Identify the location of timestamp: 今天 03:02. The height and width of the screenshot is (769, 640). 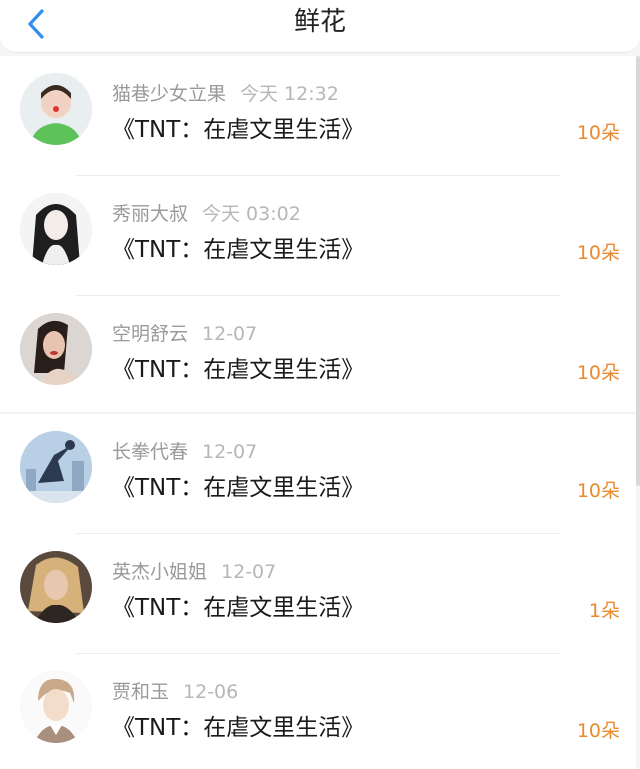
(251, 214).